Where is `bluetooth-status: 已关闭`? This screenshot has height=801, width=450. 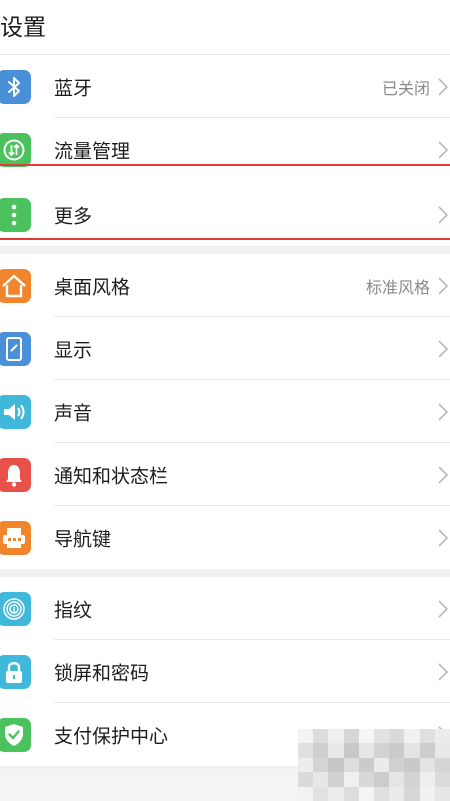 bluetooth-status: 已关闭 is located at coordinates (405, 88).